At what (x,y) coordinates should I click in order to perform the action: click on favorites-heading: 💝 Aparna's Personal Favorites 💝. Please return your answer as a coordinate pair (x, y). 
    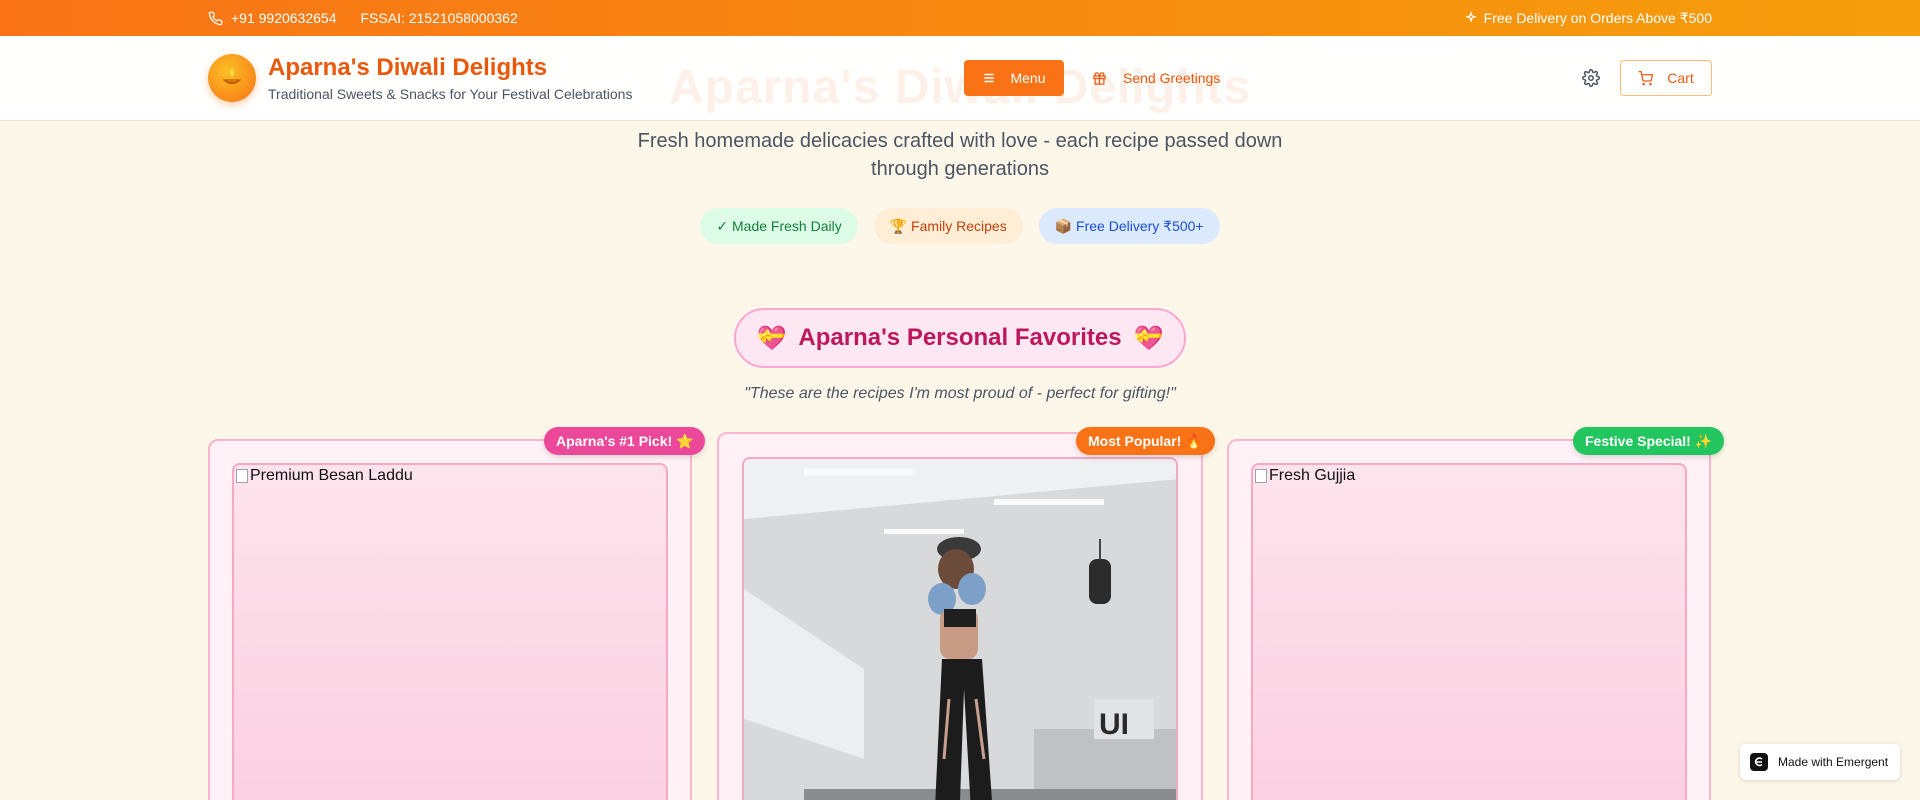
    Looking at the image, I should click on (960, 338).